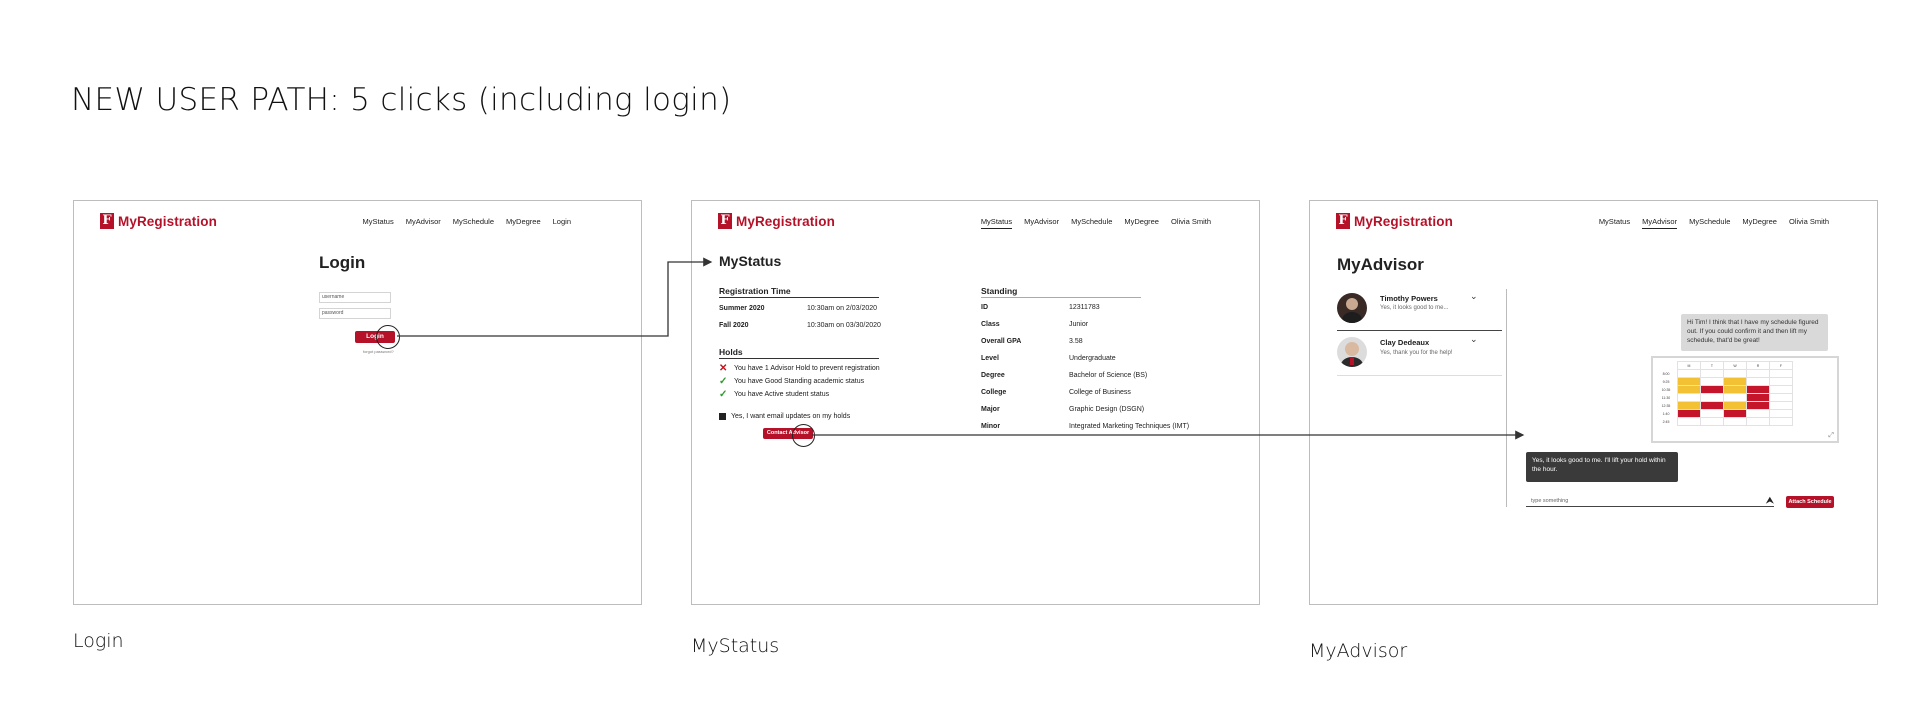  Describe the element at coordinates (961, 348) in the screenshot. I see `flow-arrows` at that location.